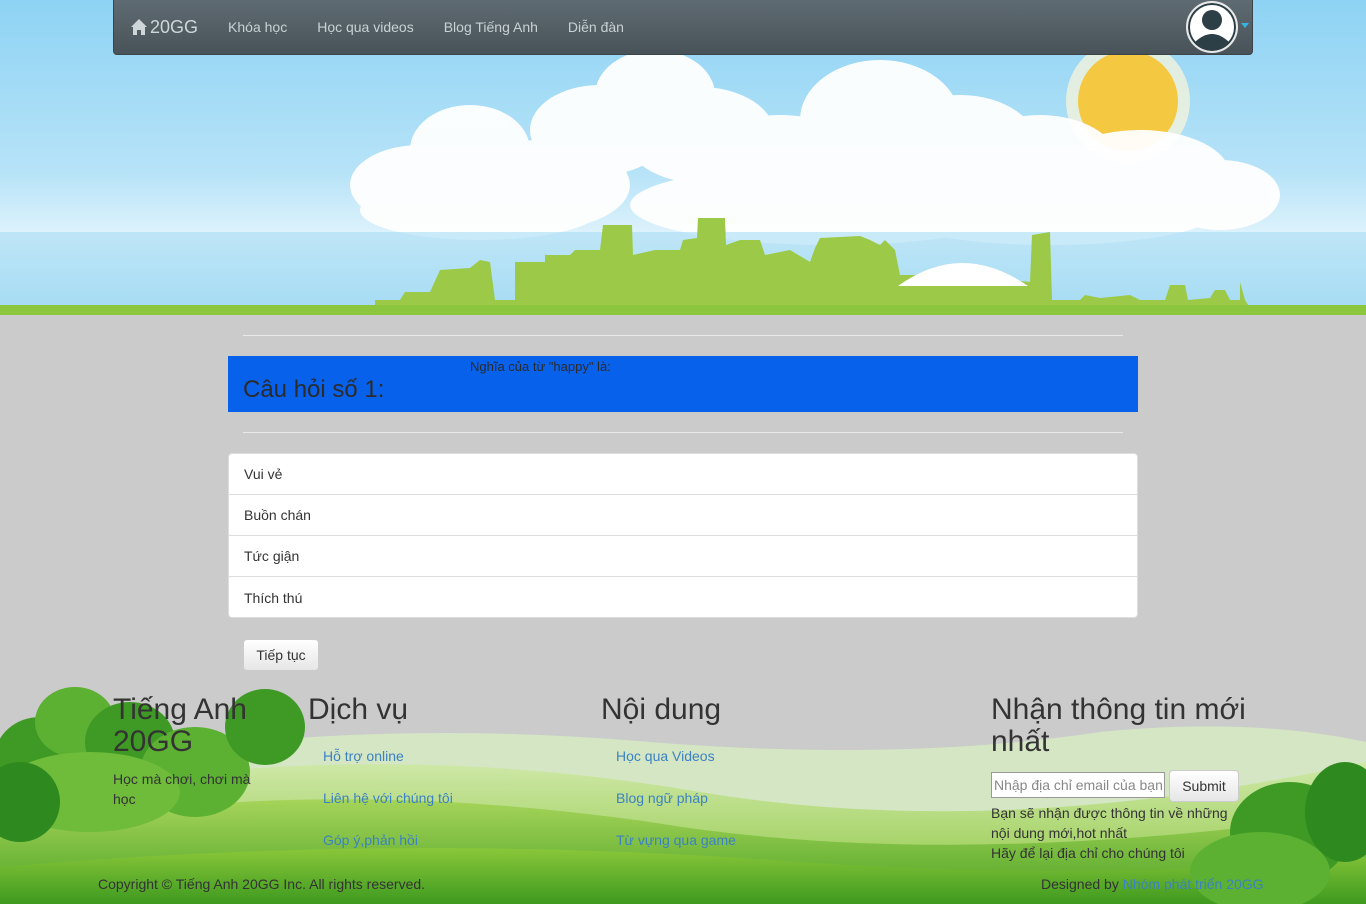 The image size is (1366, 904). What do you see at coordinates (314, 389) in the screenshot?
I see `question-title: Câu hỏi số 1:` at bounding box center [314, 389].